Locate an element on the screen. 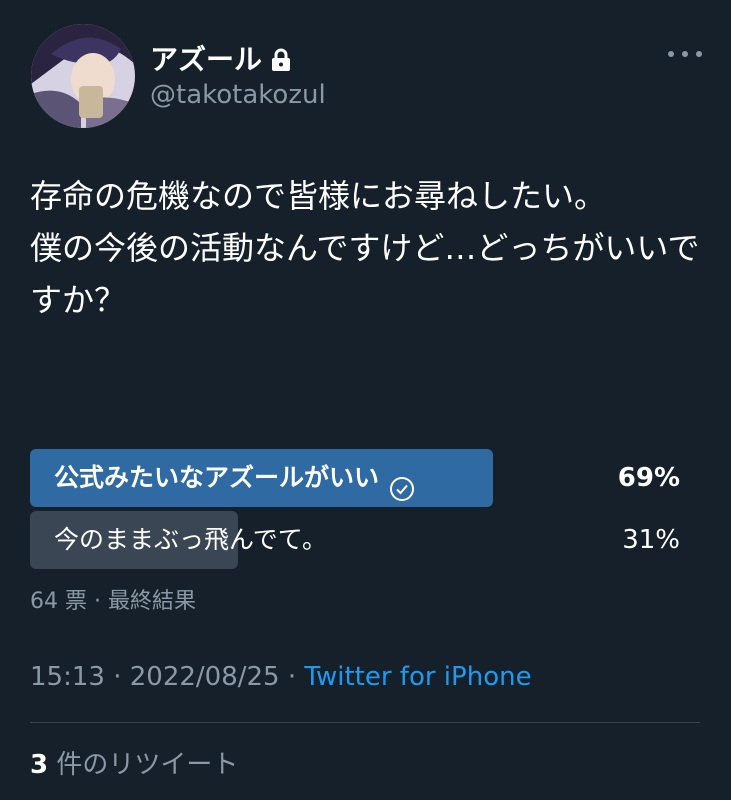  lock-icon is located at coordinates (281, 58).